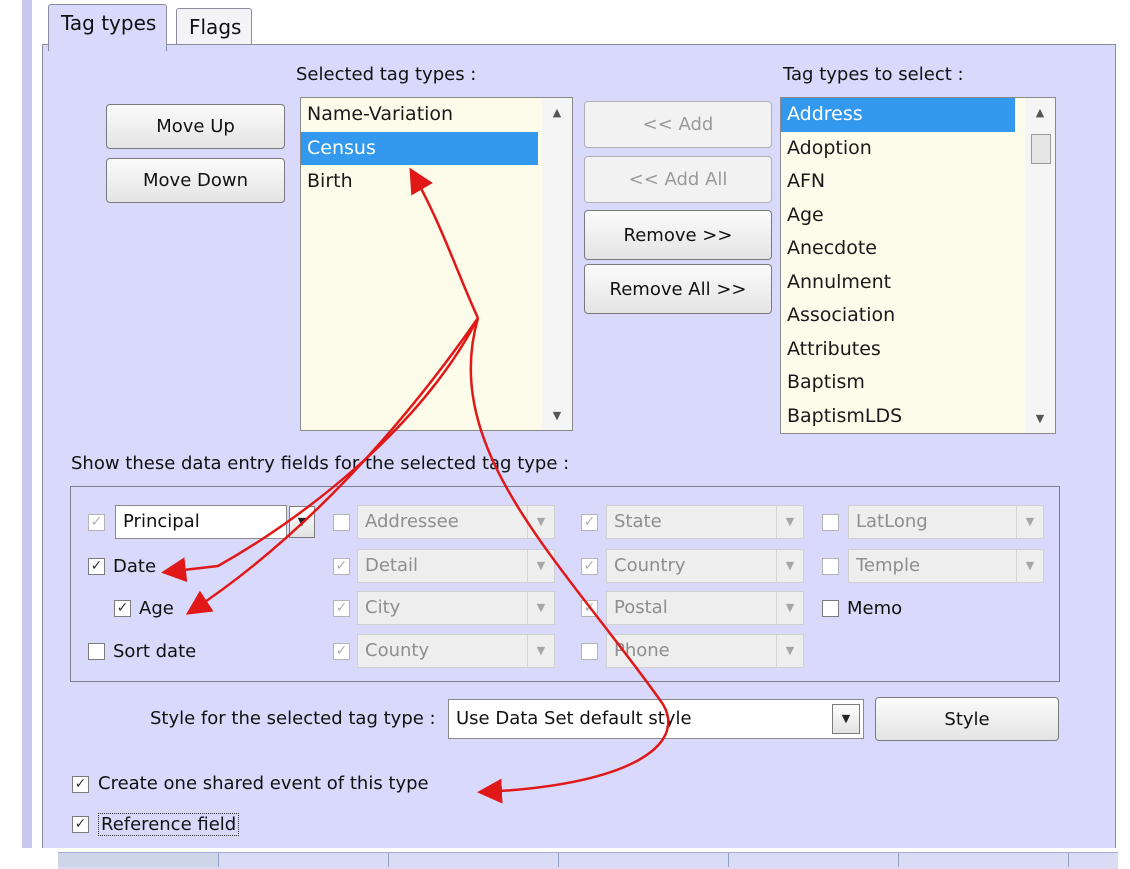  What do you see at coordinates (214, 28) in the screenshot?
I see `tab-flags: Flags` at bounding box center [214, 28].